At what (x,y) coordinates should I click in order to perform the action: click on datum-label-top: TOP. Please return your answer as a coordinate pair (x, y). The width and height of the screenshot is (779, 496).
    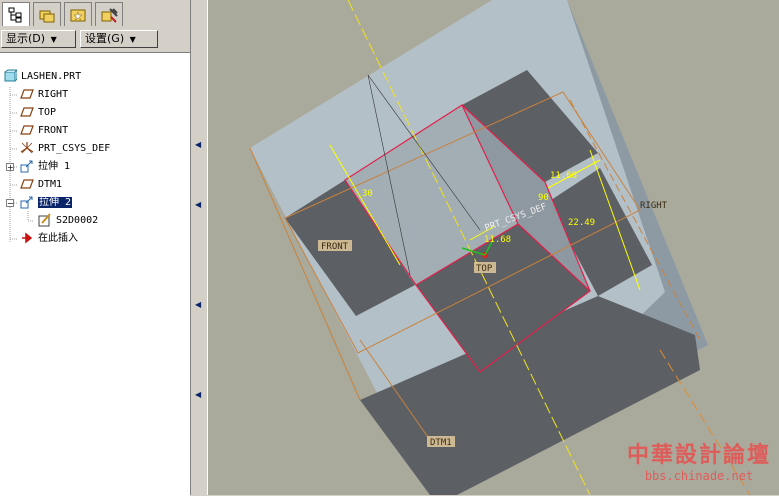
    Looking at the image, I should click on (484, 269).